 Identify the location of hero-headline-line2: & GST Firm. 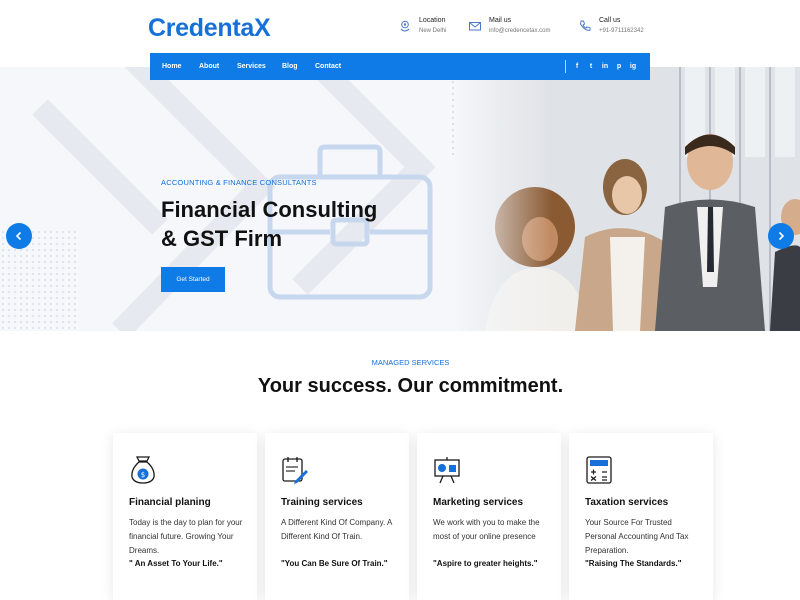
(222, 238).